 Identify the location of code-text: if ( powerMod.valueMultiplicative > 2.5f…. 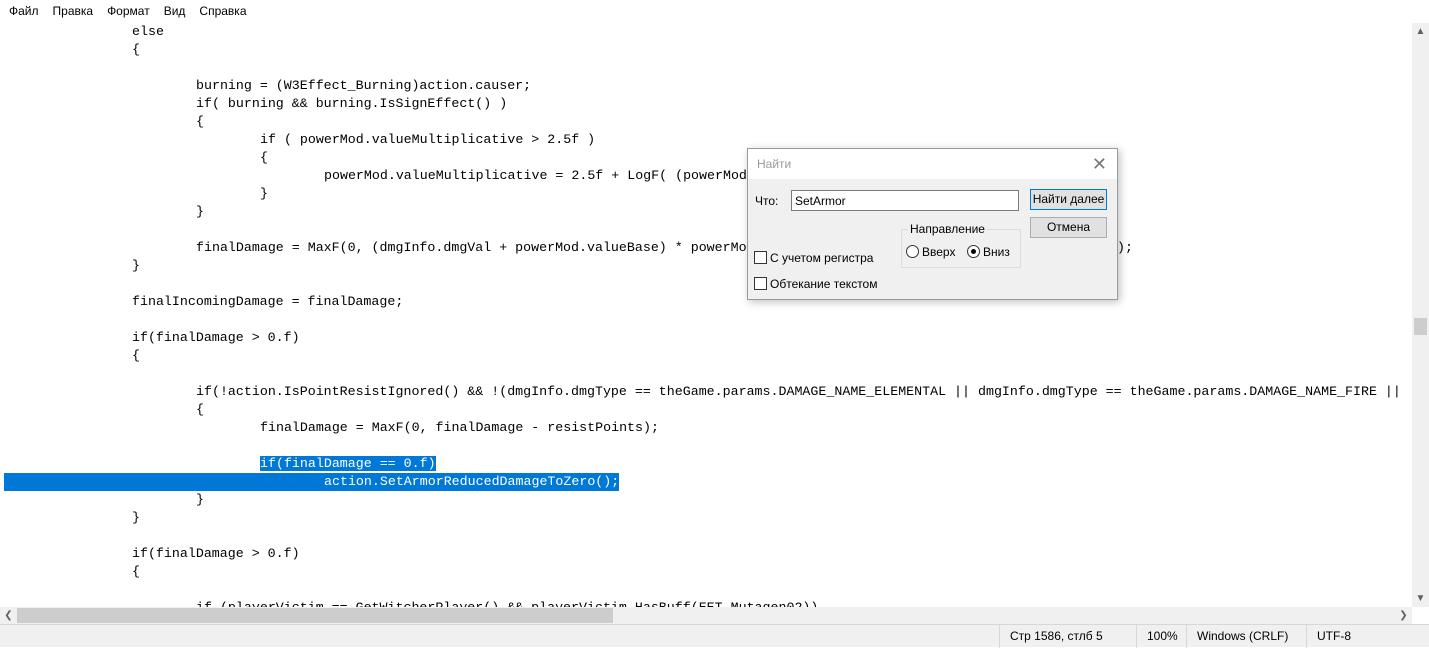
(428, 139).